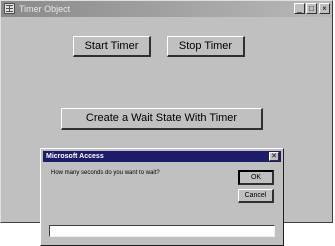 Image resolution: width=335 pixels, height=246 pixels. What do you see at coordinates (256, 196) in the screenshot?
I see `cancel-button: Cancel` at bounding box center [256, 196].